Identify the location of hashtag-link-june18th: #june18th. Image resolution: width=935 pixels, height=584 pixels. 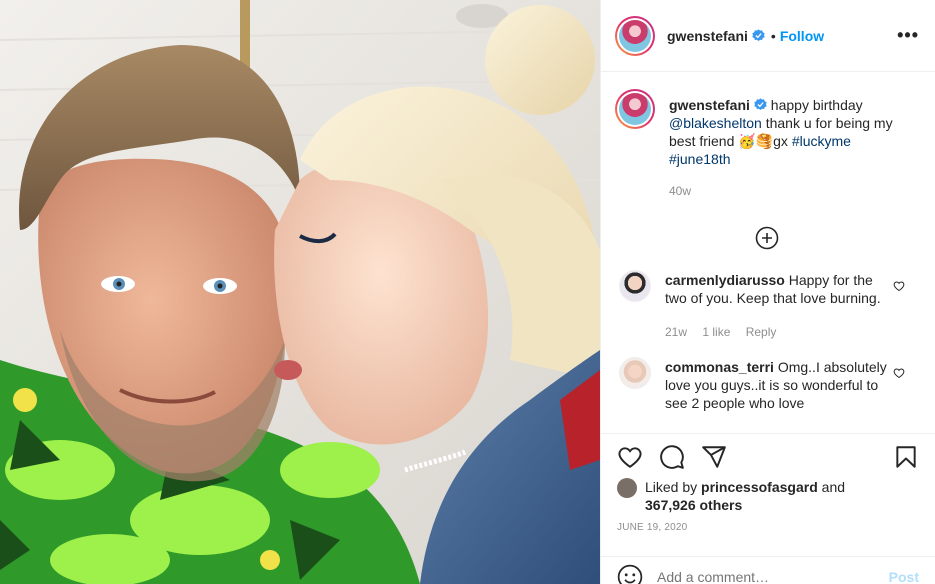
(700, 159).